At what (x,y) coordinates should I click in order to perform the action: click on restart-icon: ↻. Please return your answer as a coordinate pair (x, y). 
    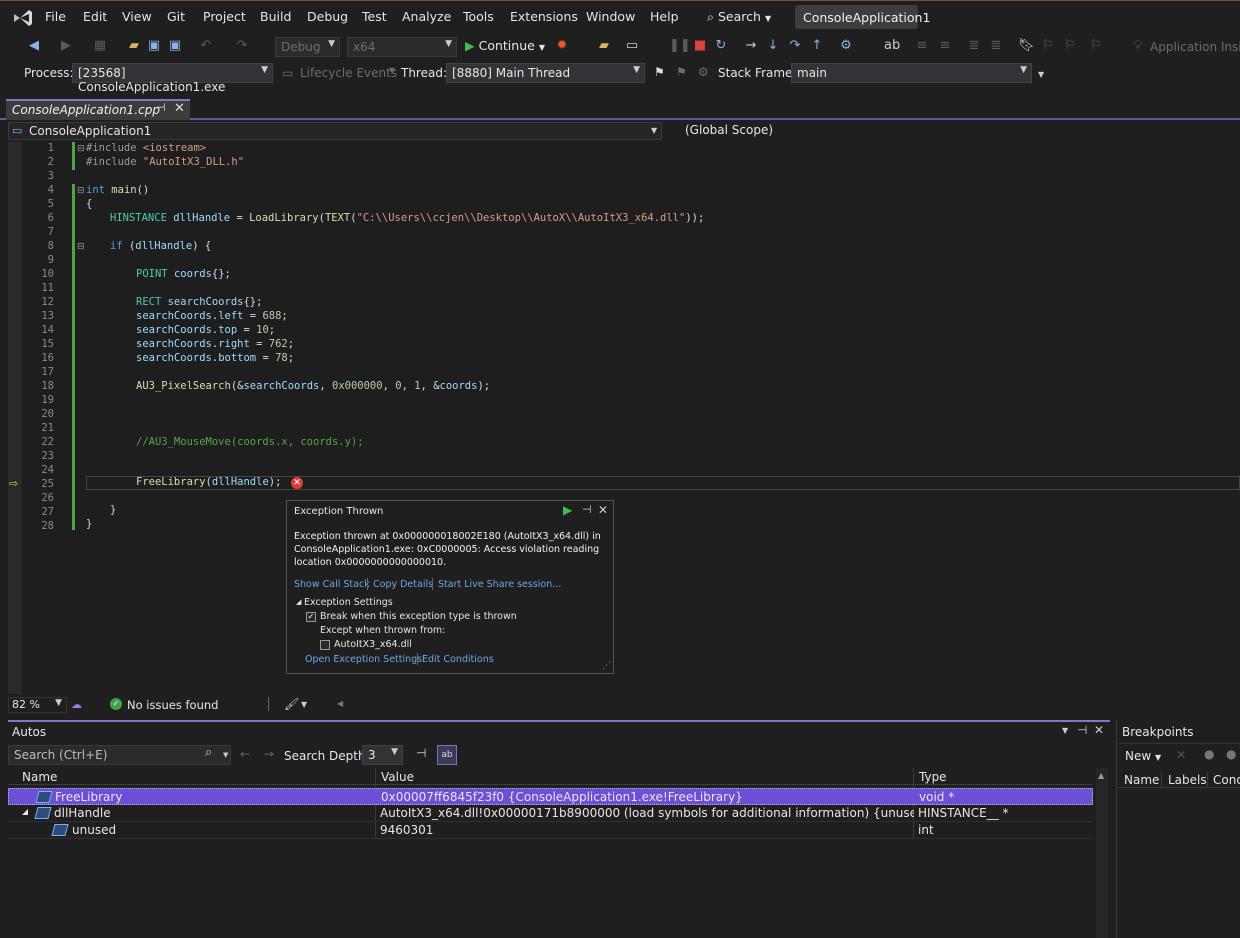
    Looking at the image, I should click on (721, 46).